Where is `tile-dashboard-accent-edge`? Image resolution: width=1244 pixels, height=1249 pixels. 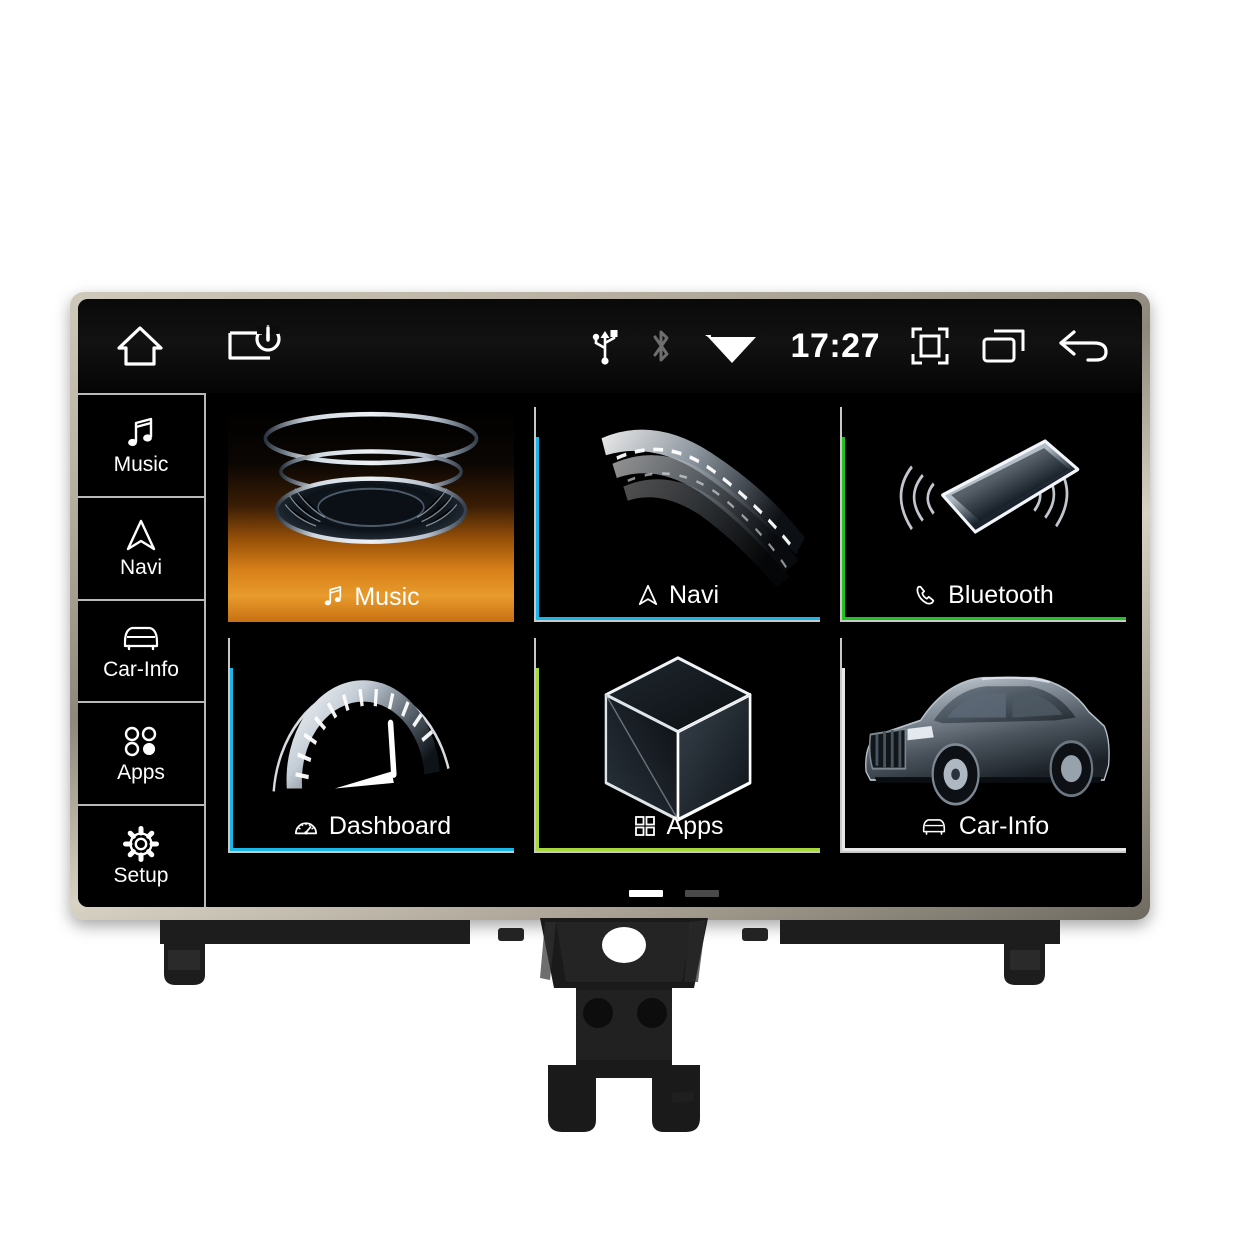
tile-dashboard-accent-edge is located at coordinates (372, 849).